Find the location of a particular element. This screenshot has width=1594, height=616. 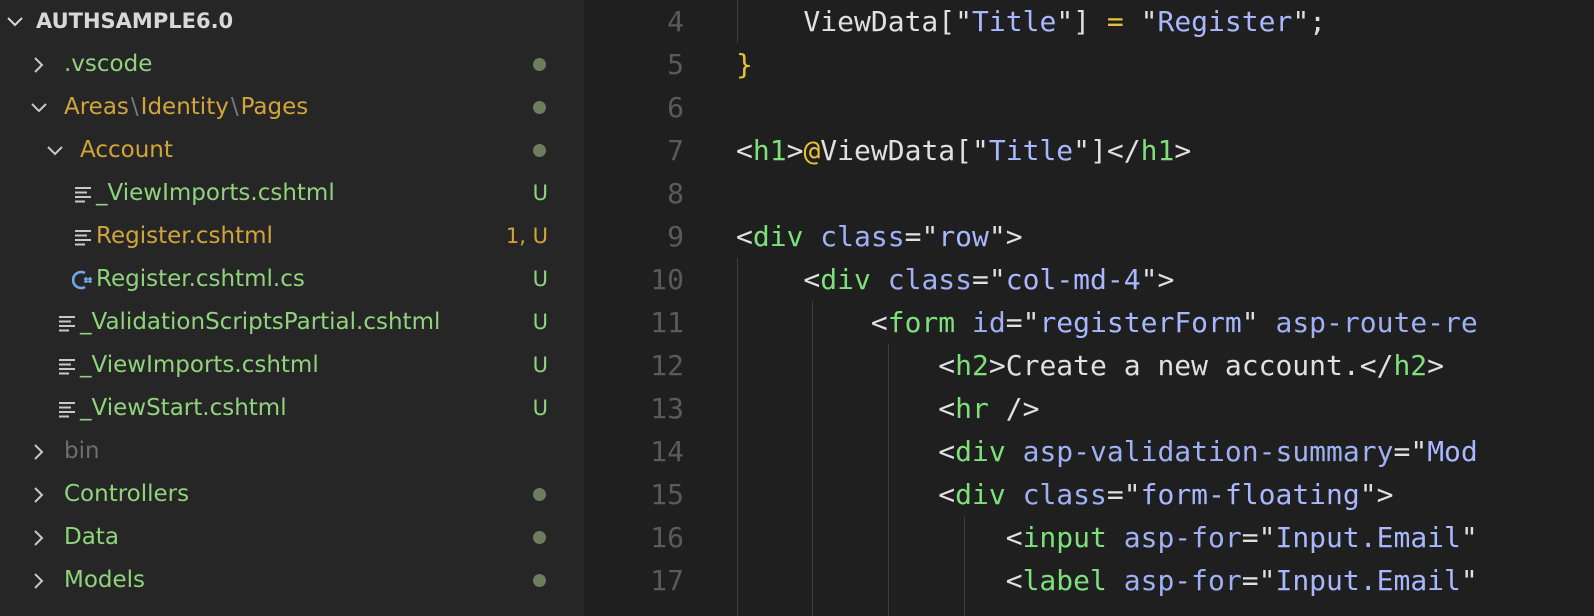

explorer-root-header: AUTHSAMPLE6.0 is located at coordinates (292, 21).